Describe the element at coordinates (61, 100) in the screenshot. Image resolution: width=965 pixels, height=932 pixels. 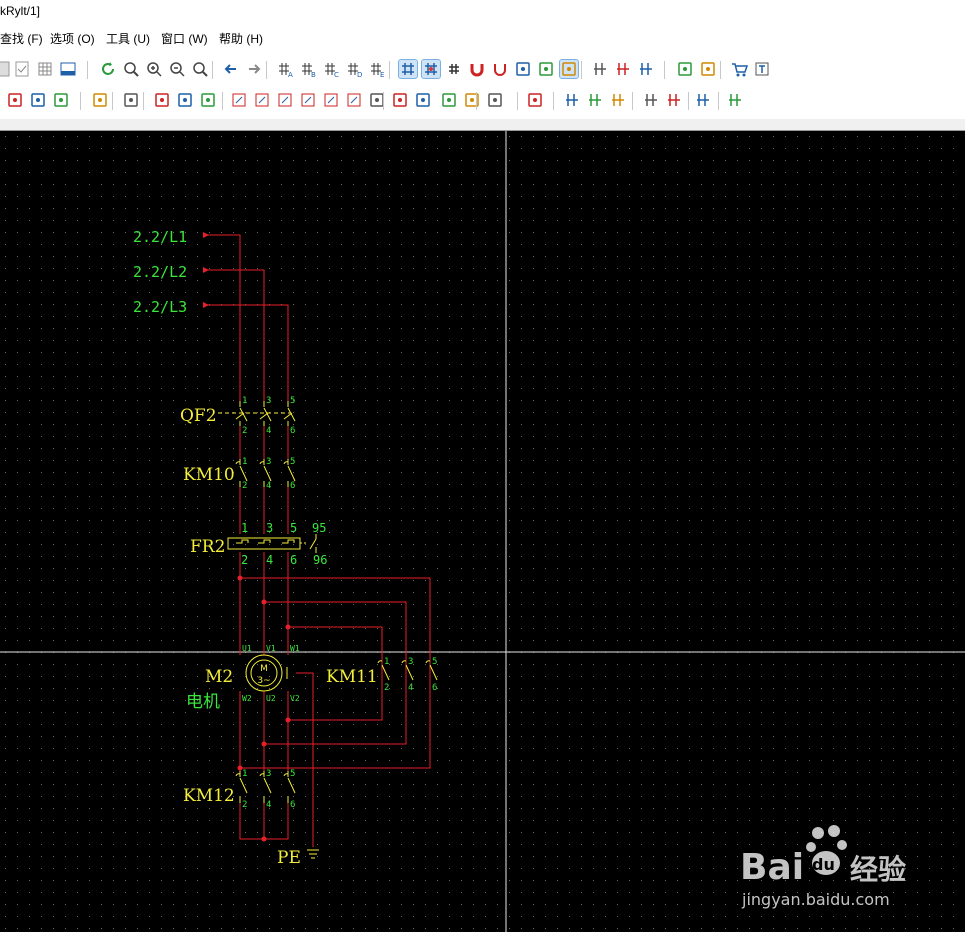
I see `page-forward-icon` at that location.